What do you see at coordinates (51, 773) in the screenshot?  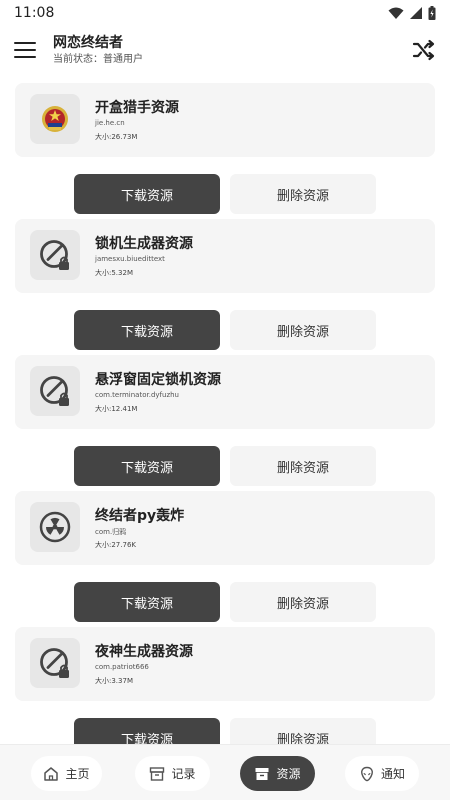 I see `home-icon` at bounding box center [51, 773].